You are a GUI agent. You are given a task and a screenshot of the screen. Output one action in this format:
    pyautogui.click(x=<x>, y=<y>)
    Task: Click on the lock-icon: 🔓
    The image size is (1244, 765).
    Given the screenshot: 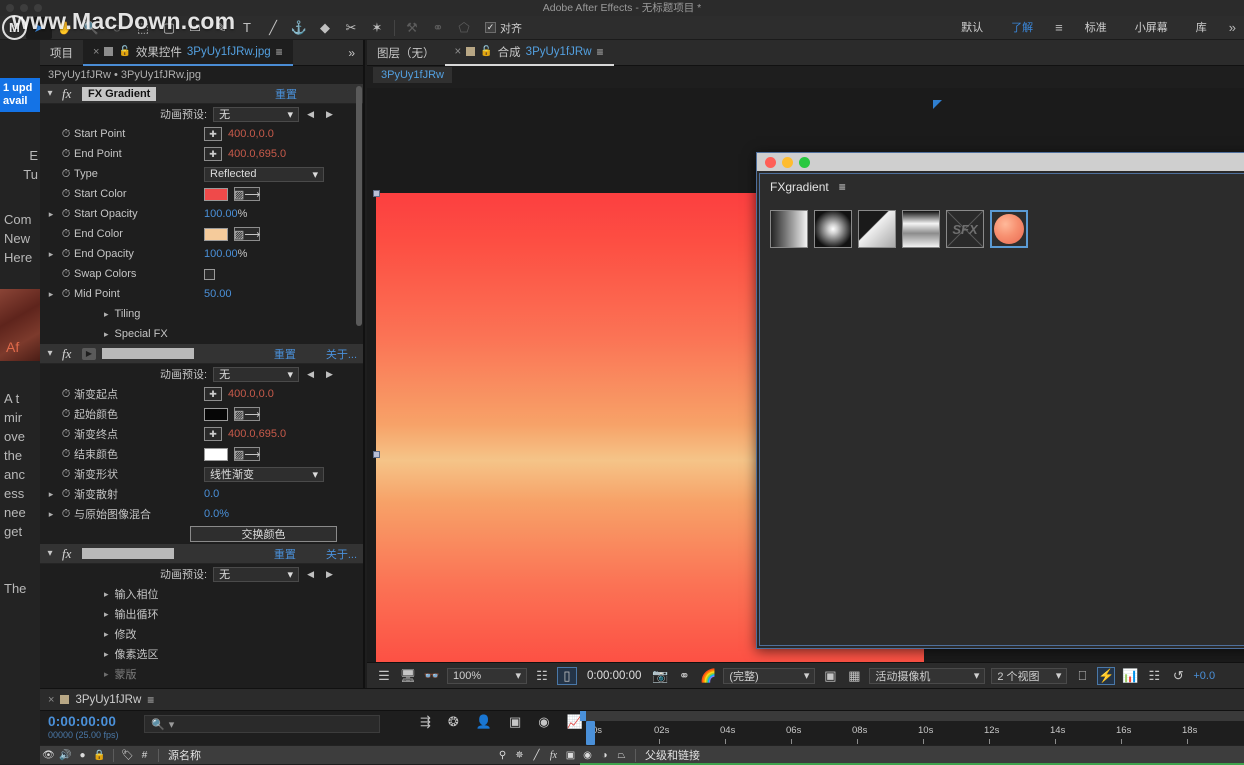 What is the action you would take?
    pyautogui.click(x=124, y=51)
    